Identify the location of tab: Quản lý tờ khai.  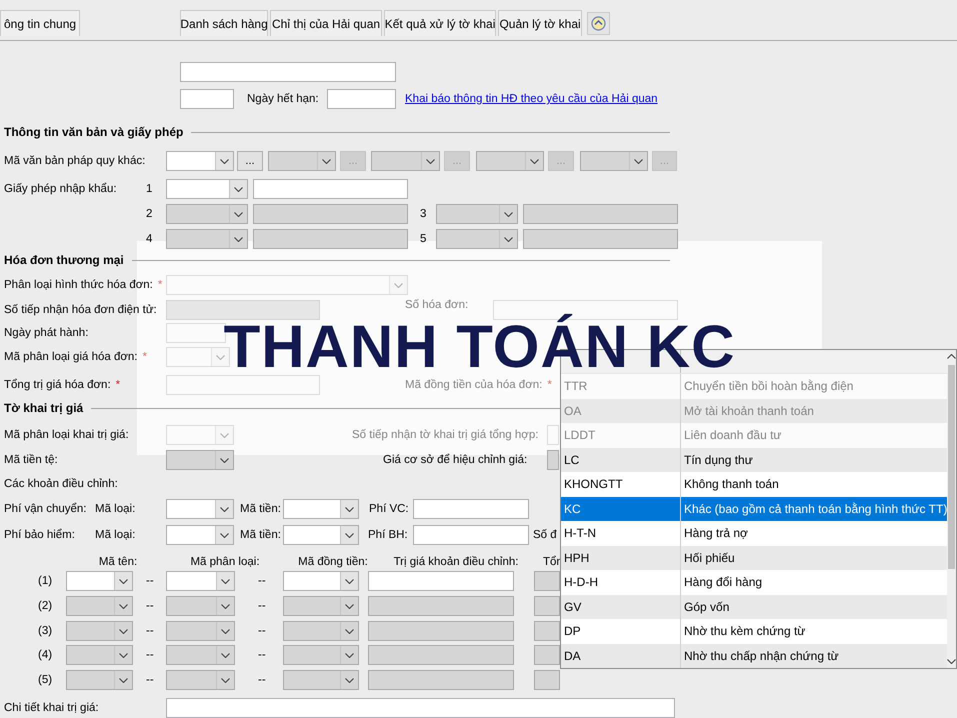
(540, 23).